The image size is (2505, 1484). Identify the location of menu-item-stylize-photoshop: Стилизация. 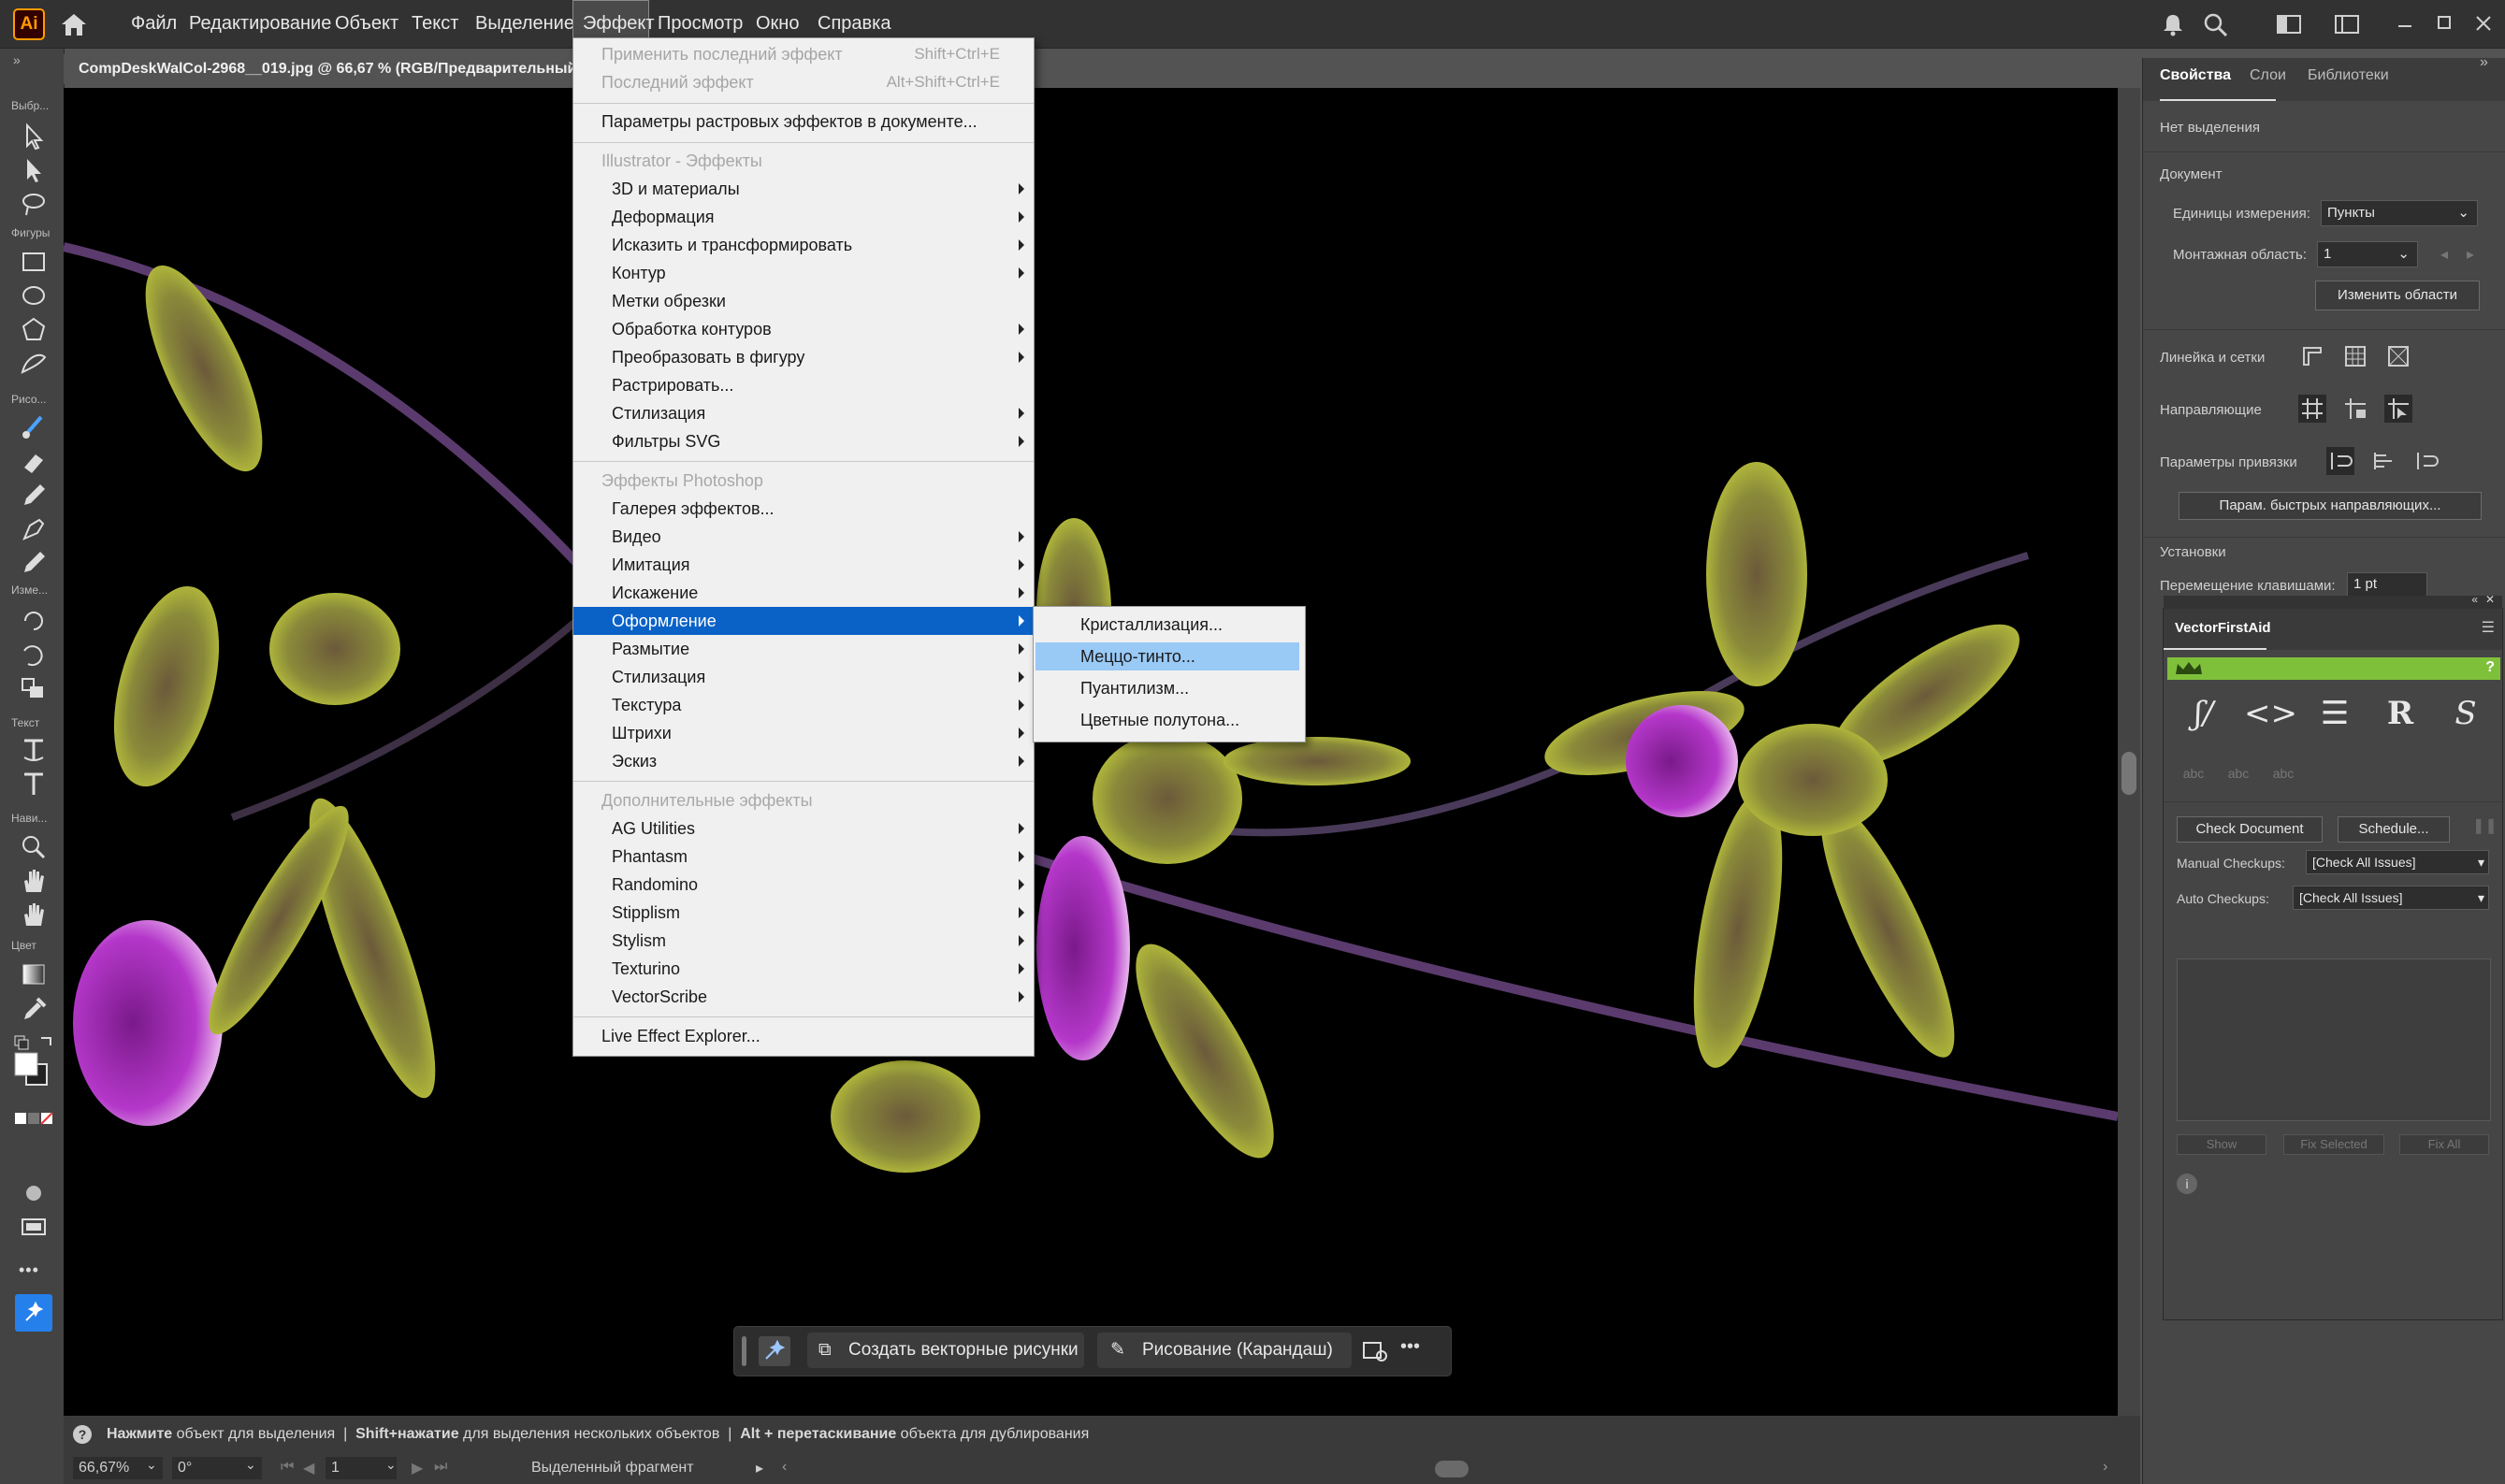
(804, 677).